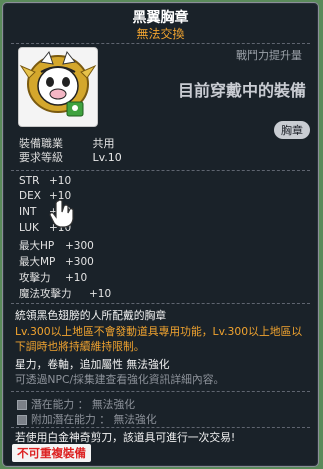 This screenshot has height=469, width=323. What do you see at coordinates (56, 246) in the screenshot?
I see `stat-row: 最大HP +300` at bounding box center [56, 246].